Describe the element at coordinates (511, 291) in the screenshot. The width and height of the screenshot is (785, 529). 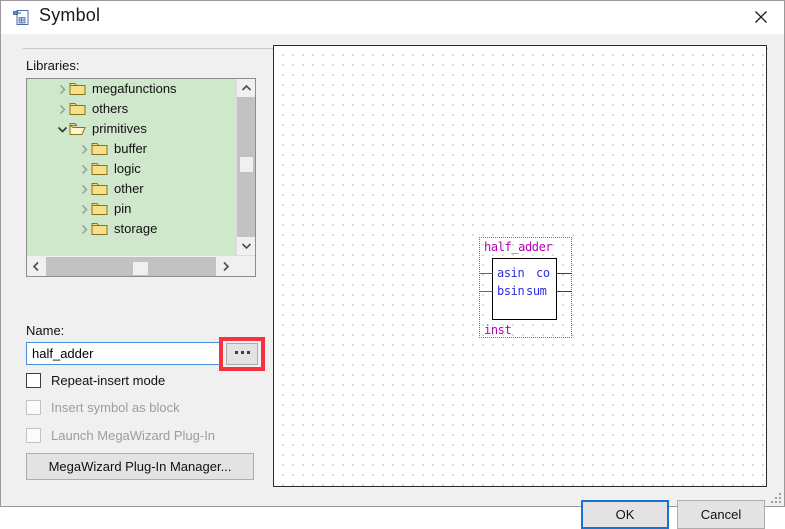
I see `port-label-bsin: bsin` at that location.